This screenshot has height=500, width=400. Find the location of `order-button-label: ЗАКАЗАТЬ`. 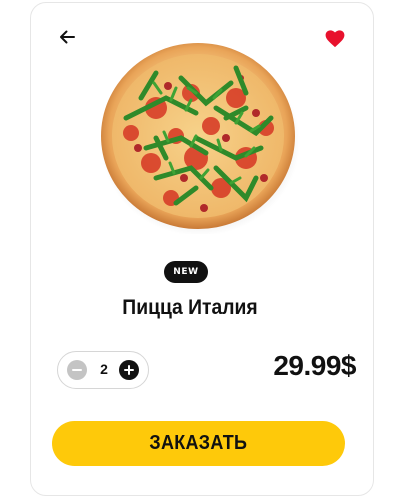

order-button-label: ЗАКАЗАТЬ is located at coordinates (198, 443).